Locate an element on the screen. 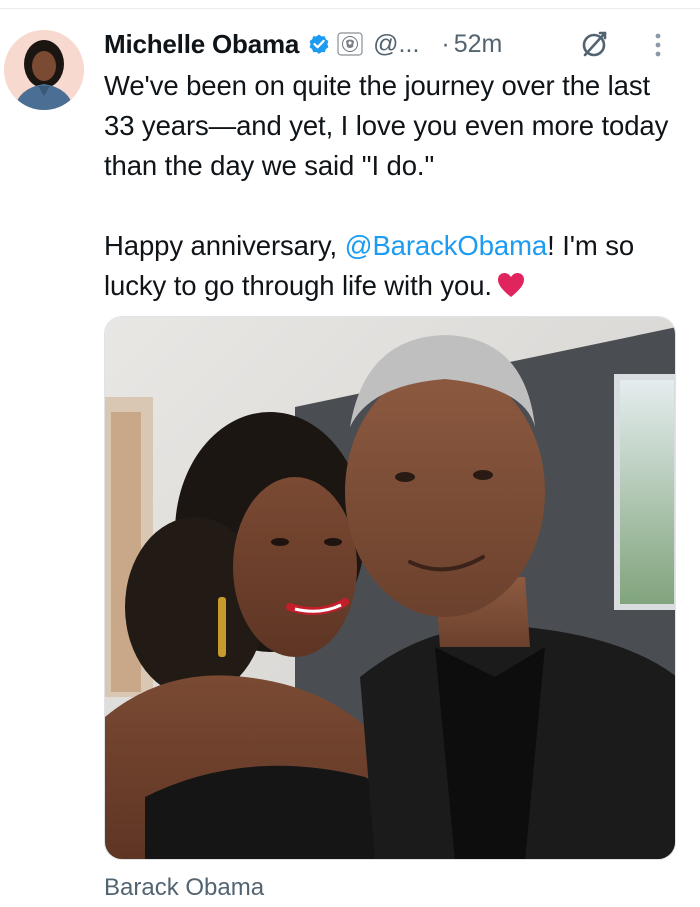 The height and width of the screenshot is (907, 700). verified-badge-icon is located at coordinates (319, 44).